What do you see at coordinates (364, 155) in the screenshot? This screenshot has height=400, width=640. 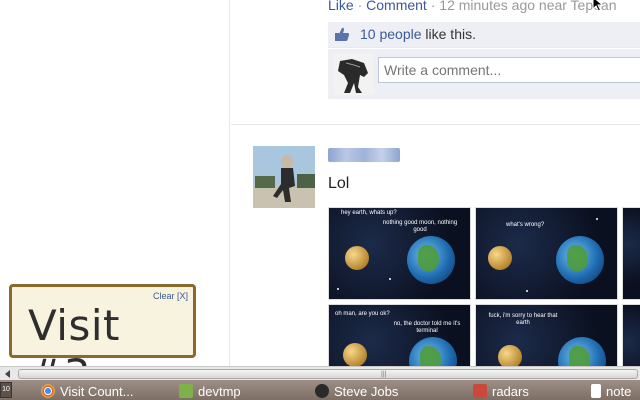 I see `post-author-name` at bounding box center [364, 155].